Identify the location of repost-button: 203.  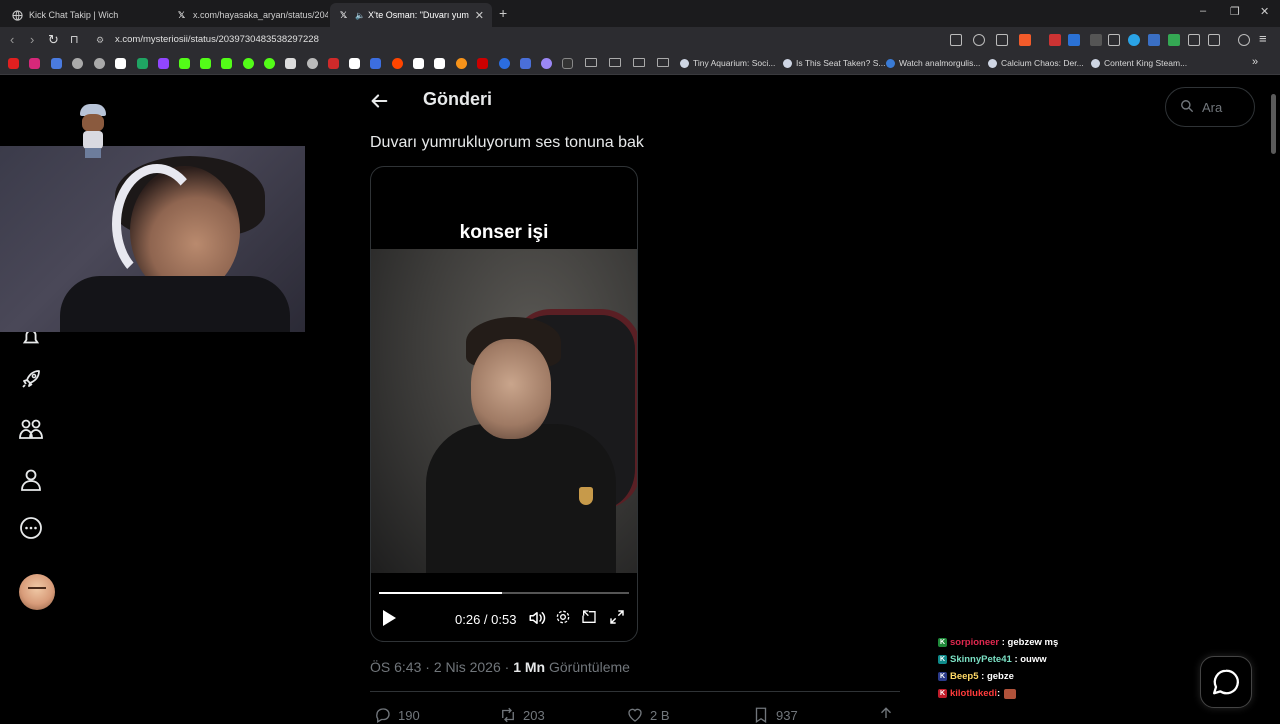
(522, 715).